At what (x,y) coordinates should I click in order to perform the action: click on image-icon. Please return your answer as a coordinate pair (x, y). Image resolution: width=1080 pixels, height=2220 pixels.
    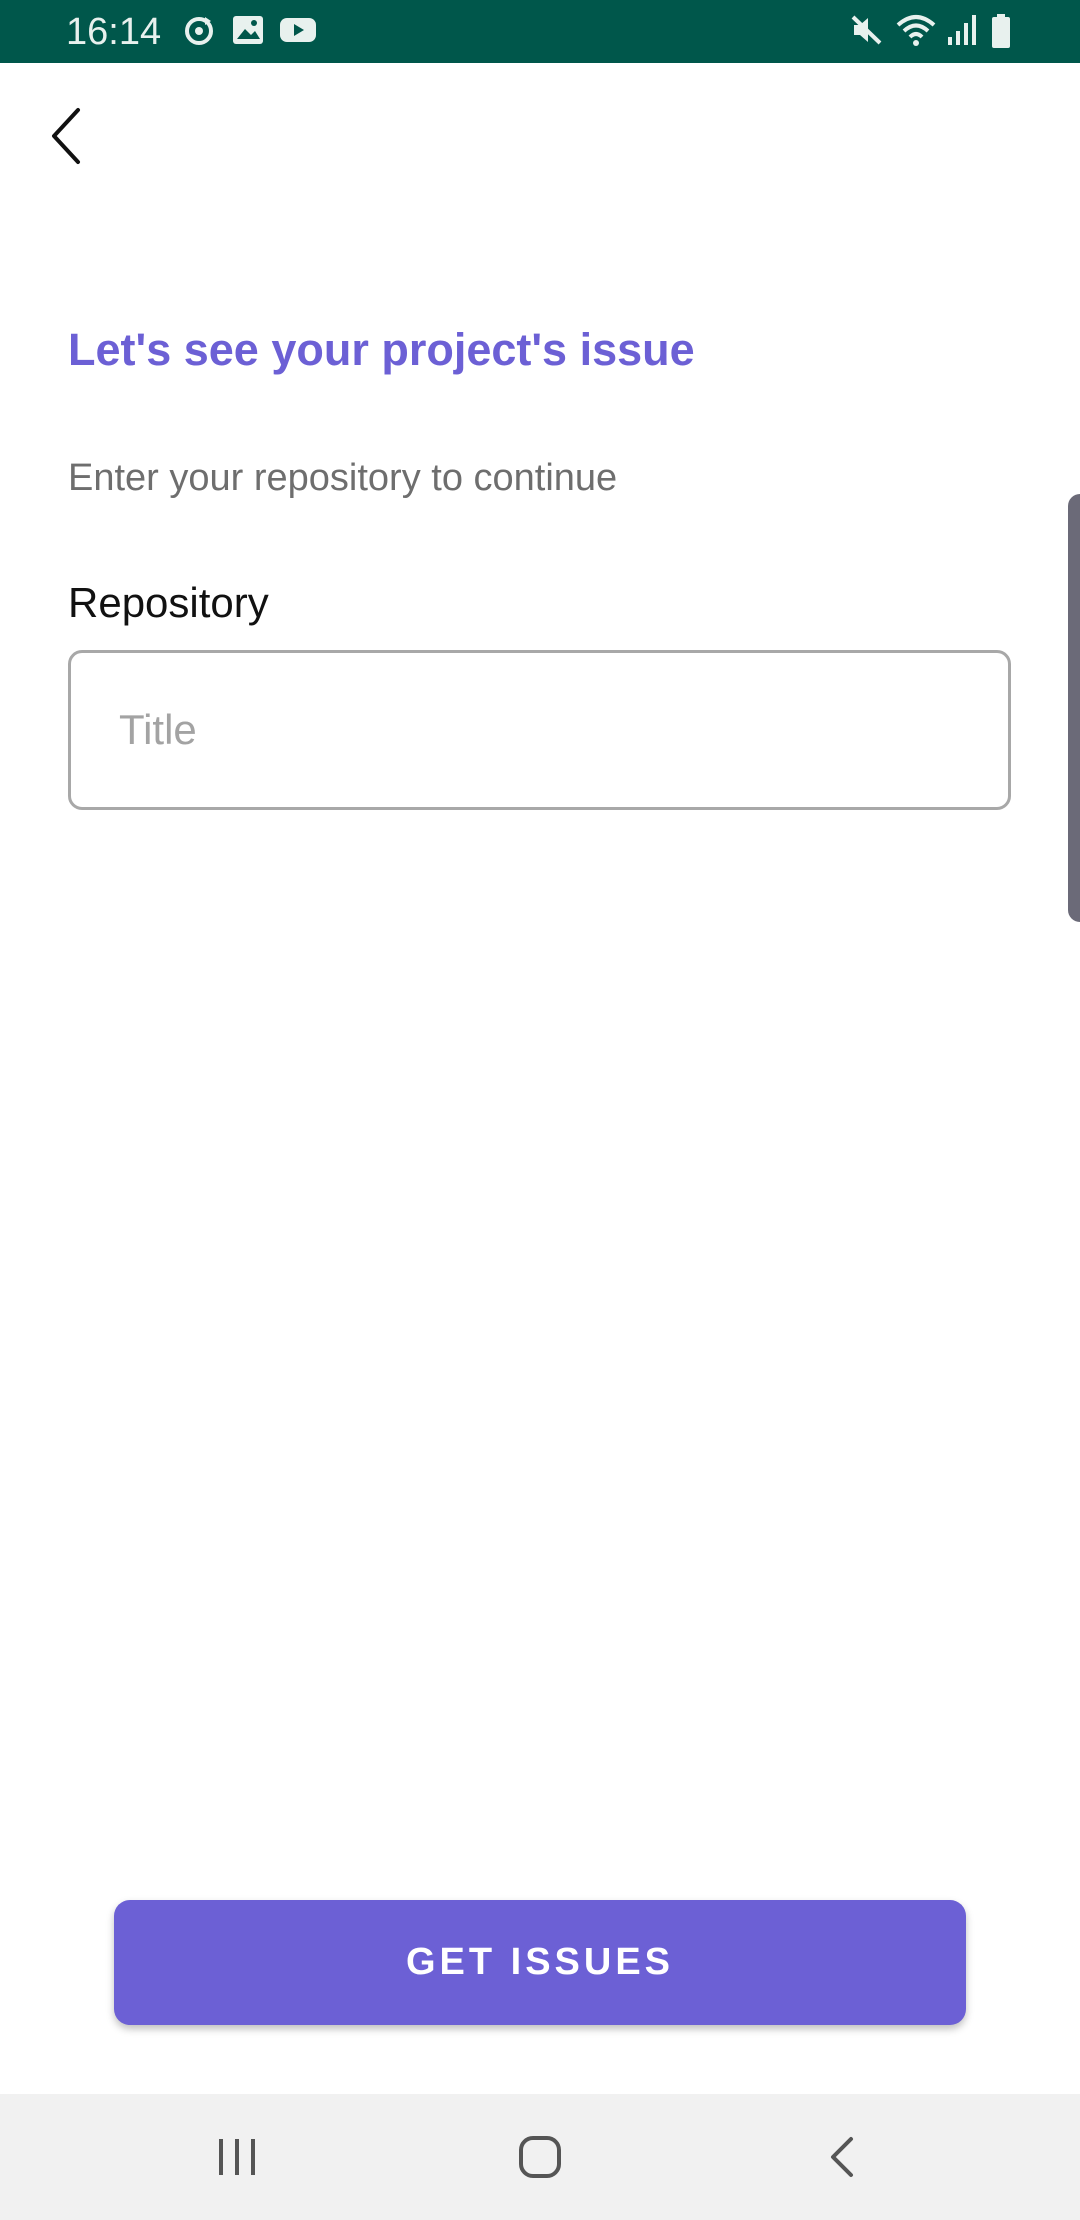
    Looking at the image, I should click on (248, 30).